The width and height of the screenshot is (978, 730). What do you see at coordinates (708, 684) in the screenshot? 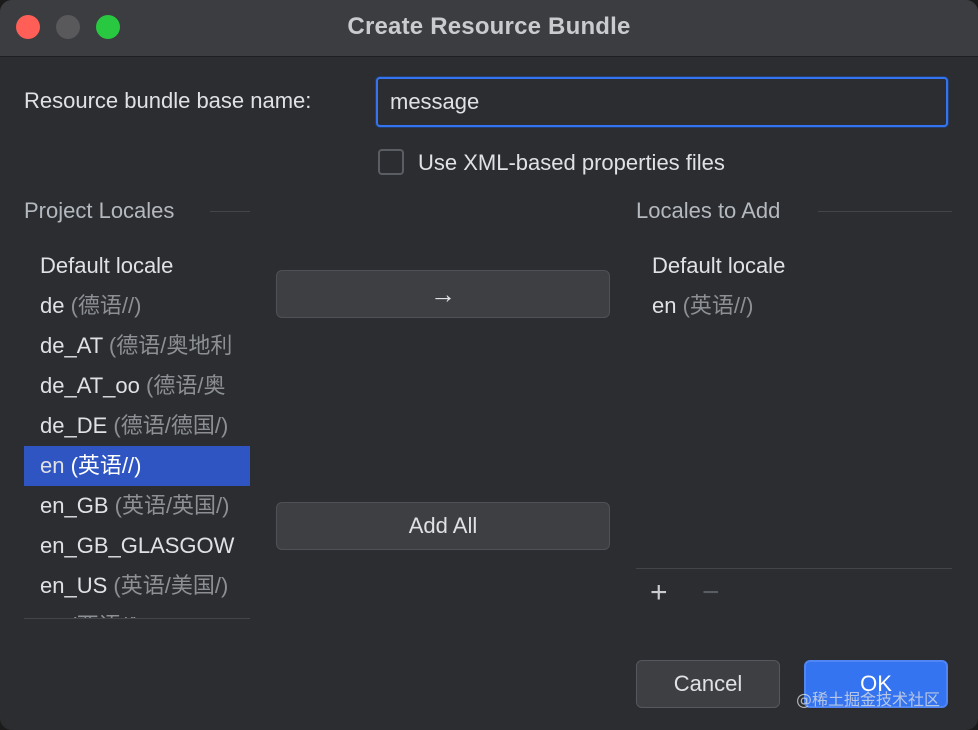
I see `cancel-button: Cancel` at bounding box center [708, 684].